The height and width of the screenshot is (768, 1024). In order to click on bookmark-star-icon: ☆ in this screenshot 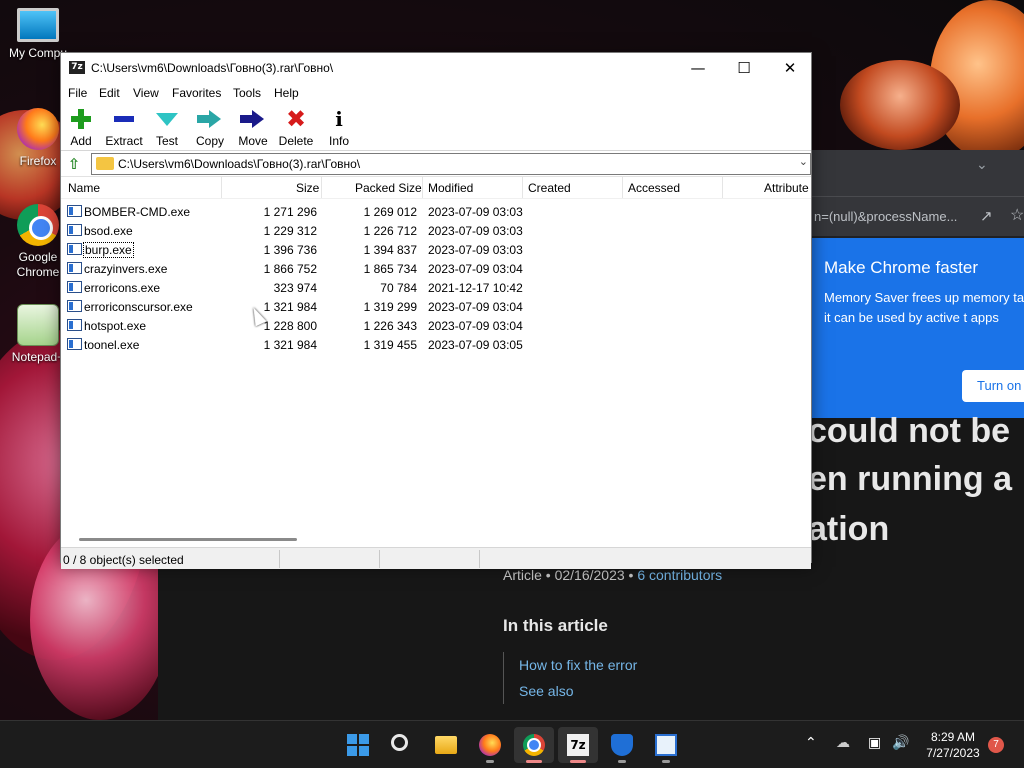, I will do `click(1017, 215)`.